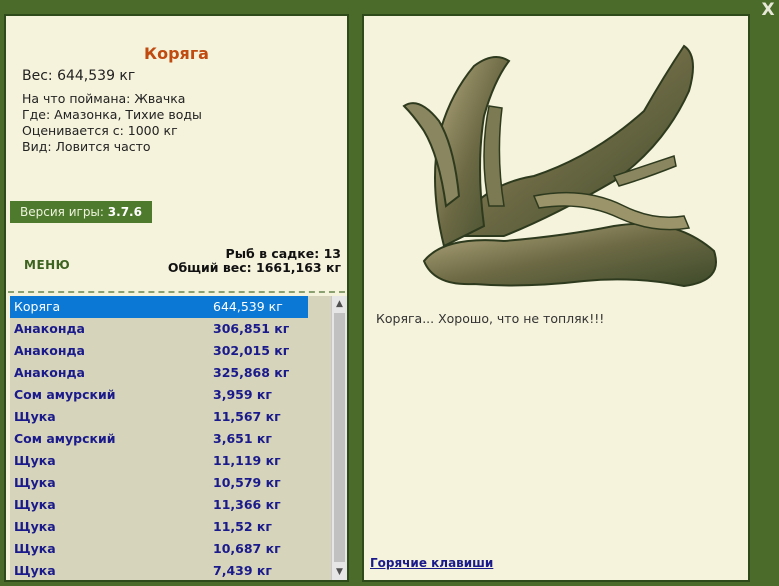 Image resolution: width=779 pixels, height=586 pixels. I want to click on list-item-weight: 7,439 кг, so click(242, 570).